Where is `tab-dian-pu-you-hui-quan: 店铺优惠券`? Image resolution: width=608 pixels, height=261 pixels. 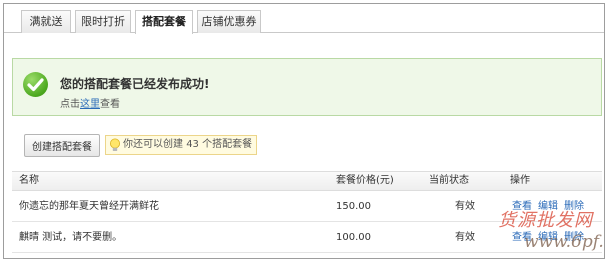
tab-dian-pu-you-hui-quan: 店铺优惠券 is located at coordinates (229, 21).